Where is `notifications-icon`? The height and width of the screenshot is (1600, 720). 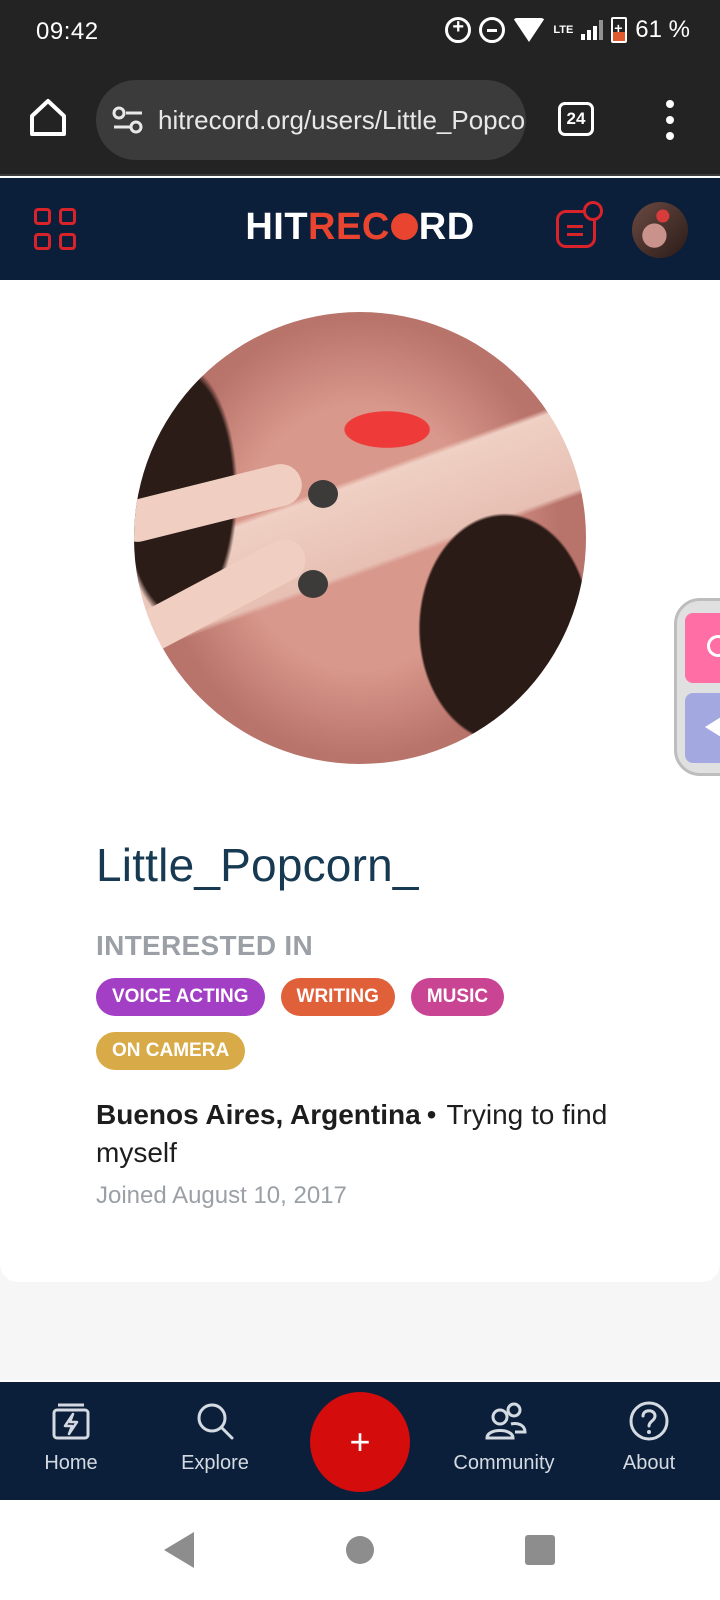 notifications-icon is located at coordinates (579, 224).